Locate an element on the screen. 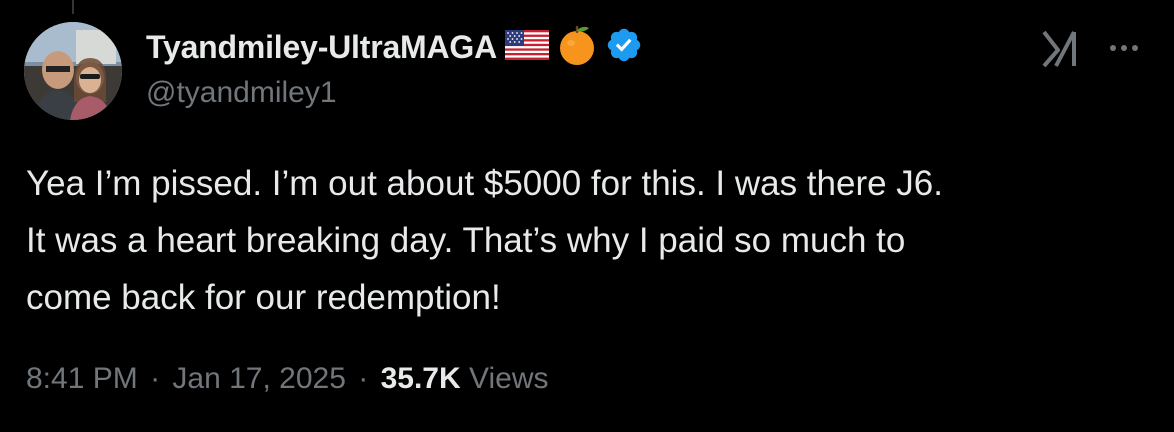 The width and height of the screenshot is (1174, 432). views-count: 35.7K is located at coordinates (421, 378).